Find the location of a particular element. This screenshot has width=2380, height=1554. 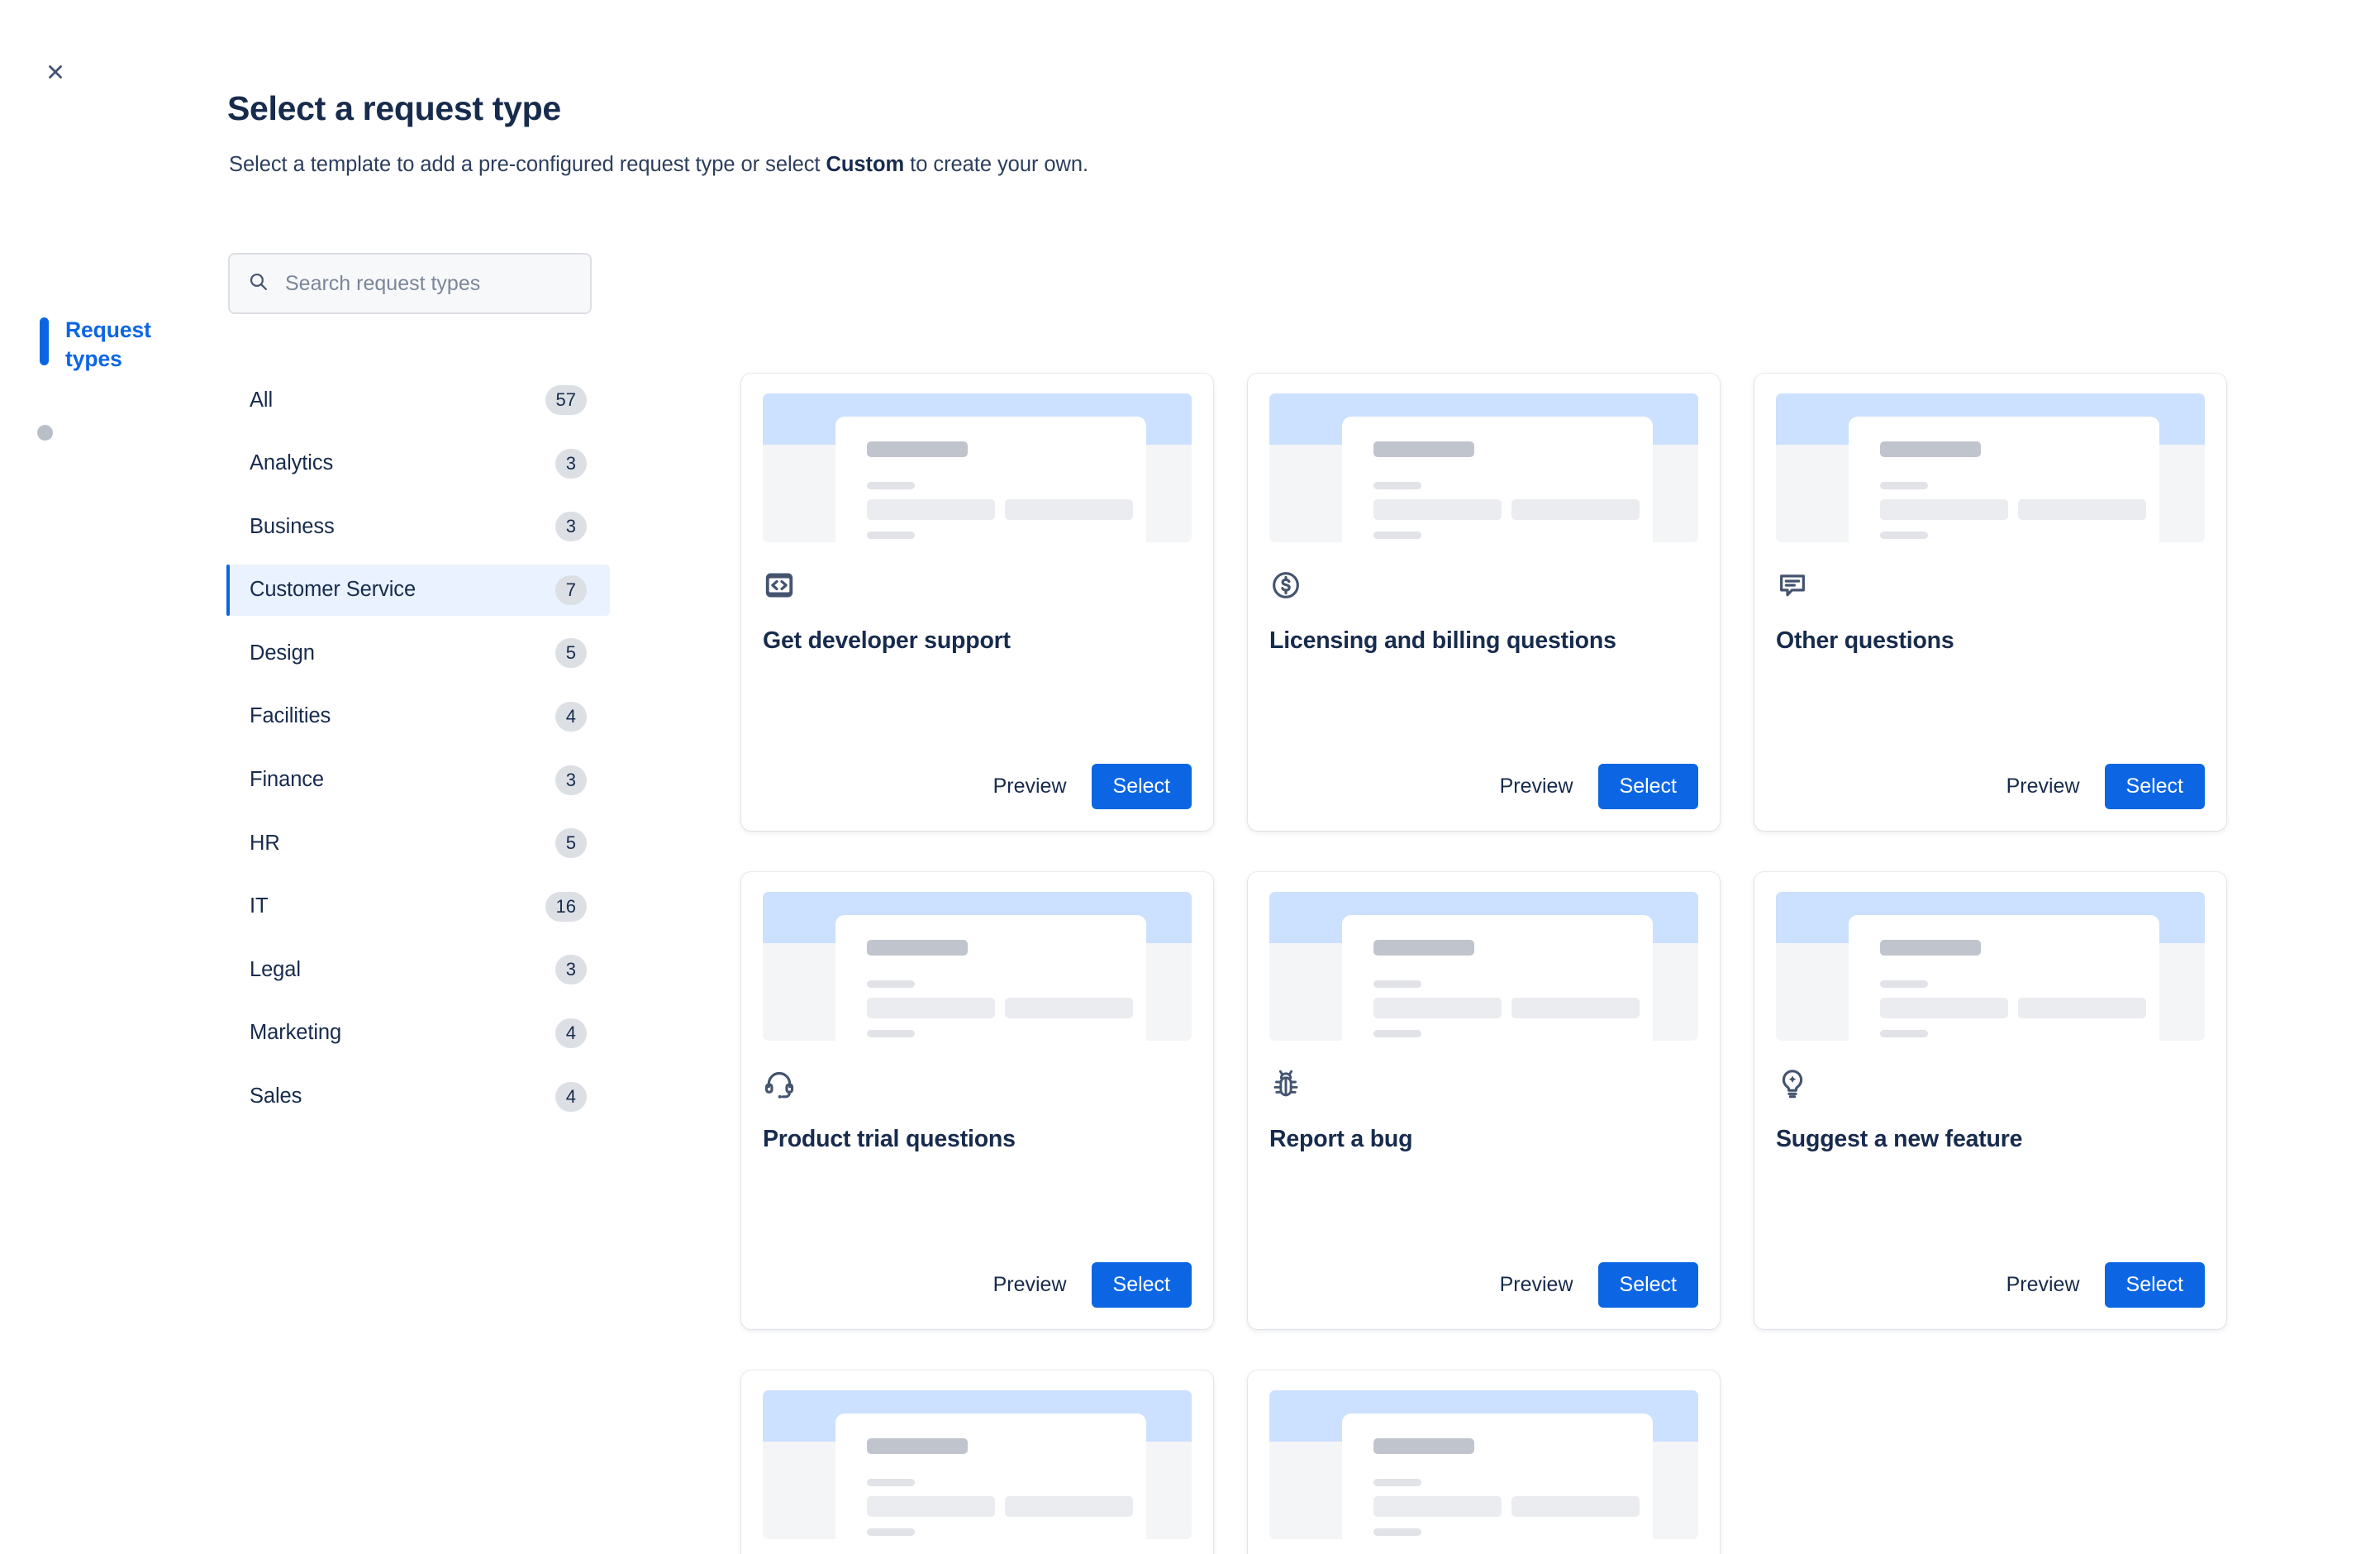

step-dot-next is located at coordinates (45, 432).